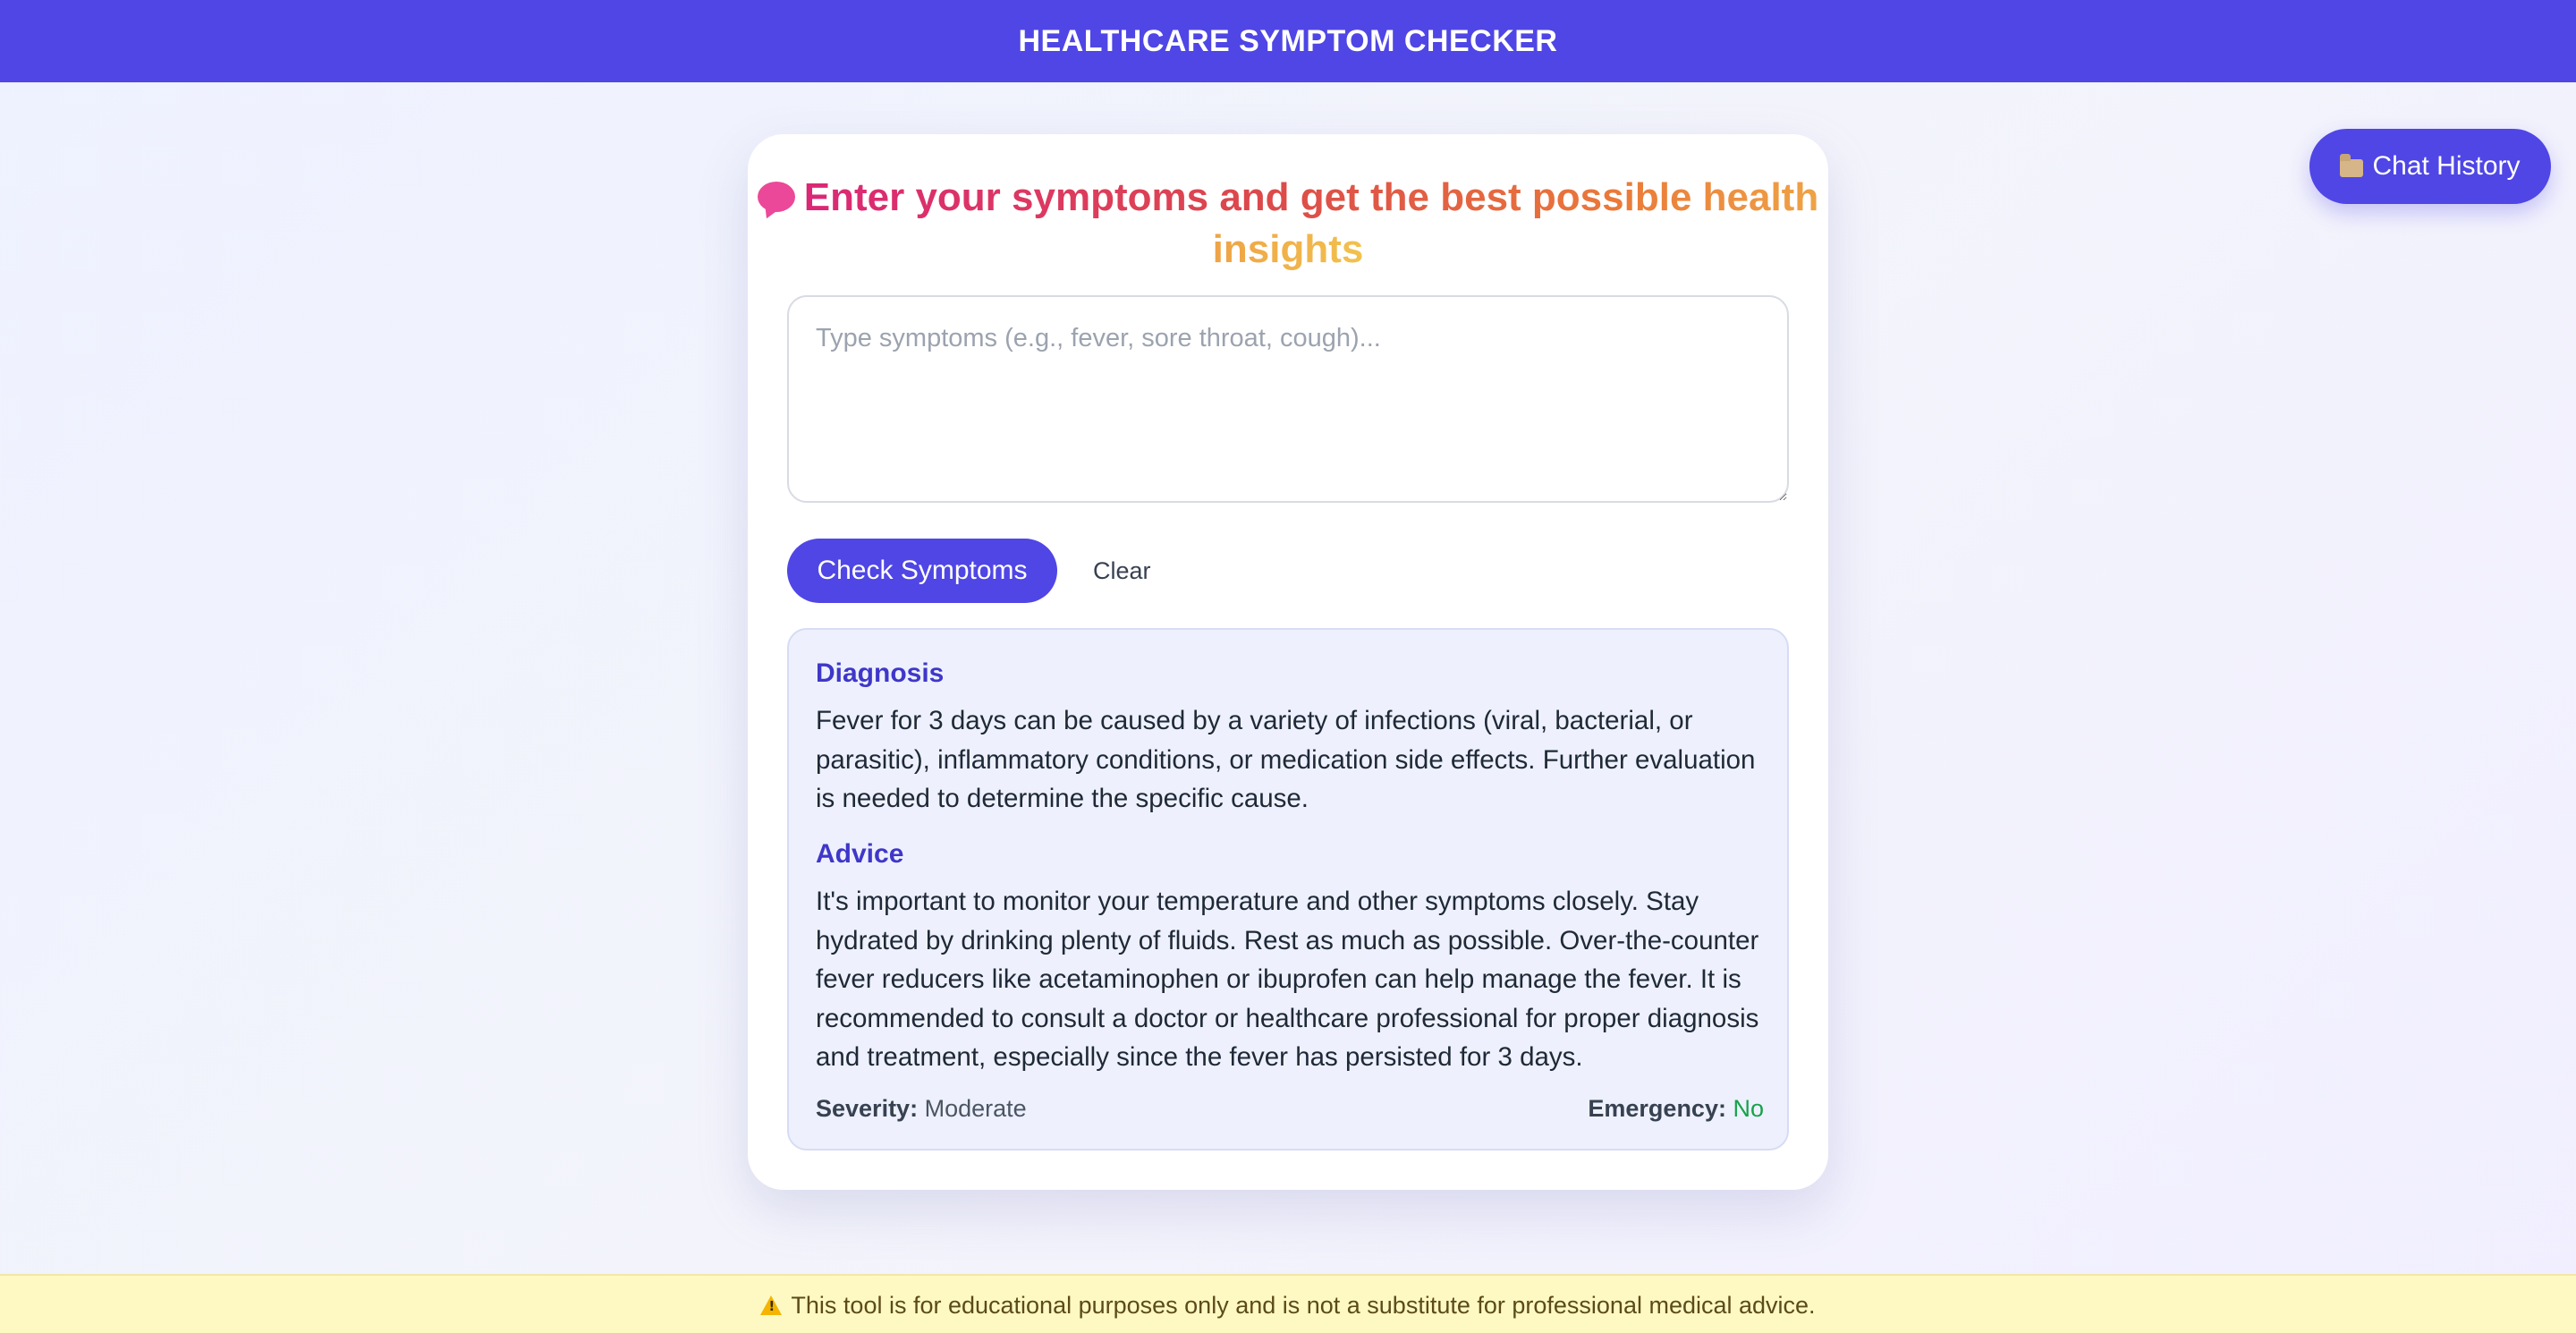 The height and width of the screenshot is (1333, 2576). What do you see at coordinates (1290, 1109) in the screenshot?
I see `result-meta-row: Severity: Moderate Emergency: No` at bounding box center [1290, 1109].